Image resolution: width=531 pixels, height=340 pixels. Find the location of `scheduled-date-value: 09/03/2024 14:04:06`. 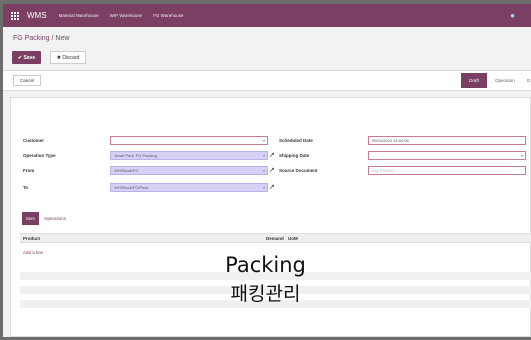

scheduled-date-value: 09/03/2024 14:04:06 is located at coordinates (390, 140).